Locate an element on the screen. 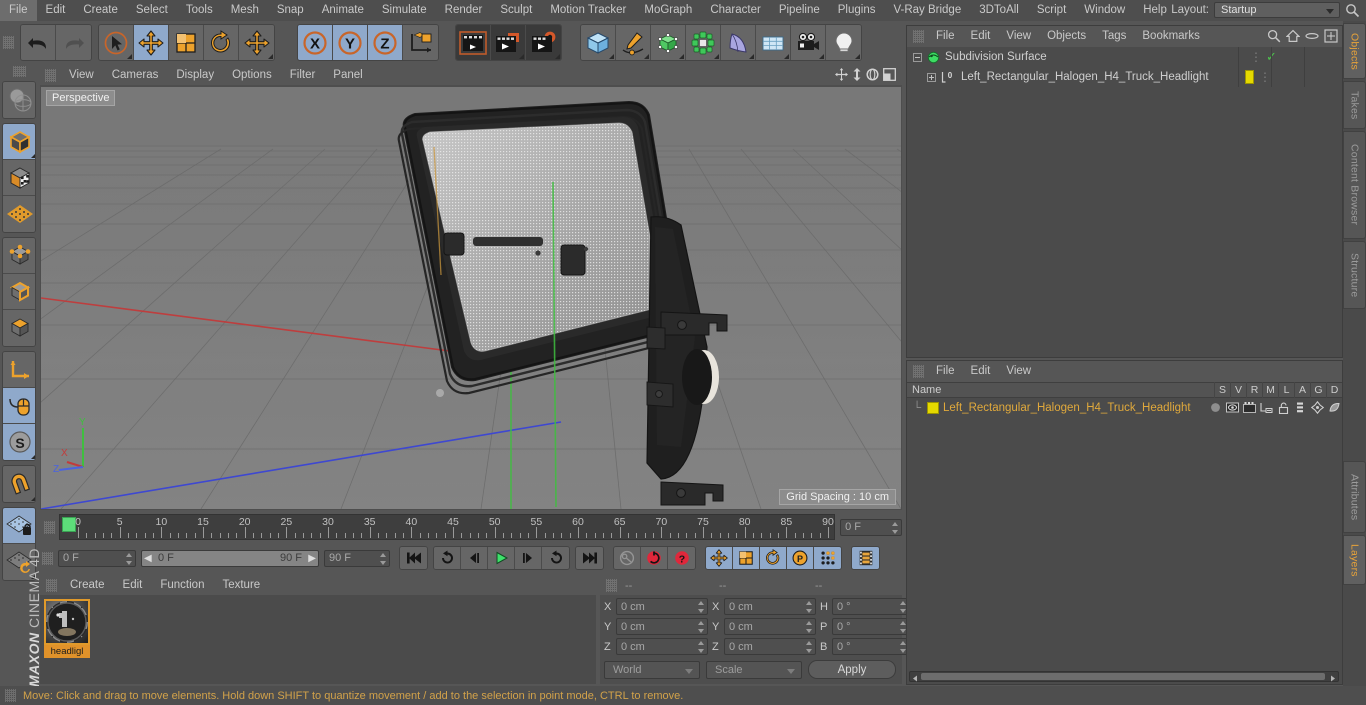  toolbar-grip is located at coordinates (8, 42).